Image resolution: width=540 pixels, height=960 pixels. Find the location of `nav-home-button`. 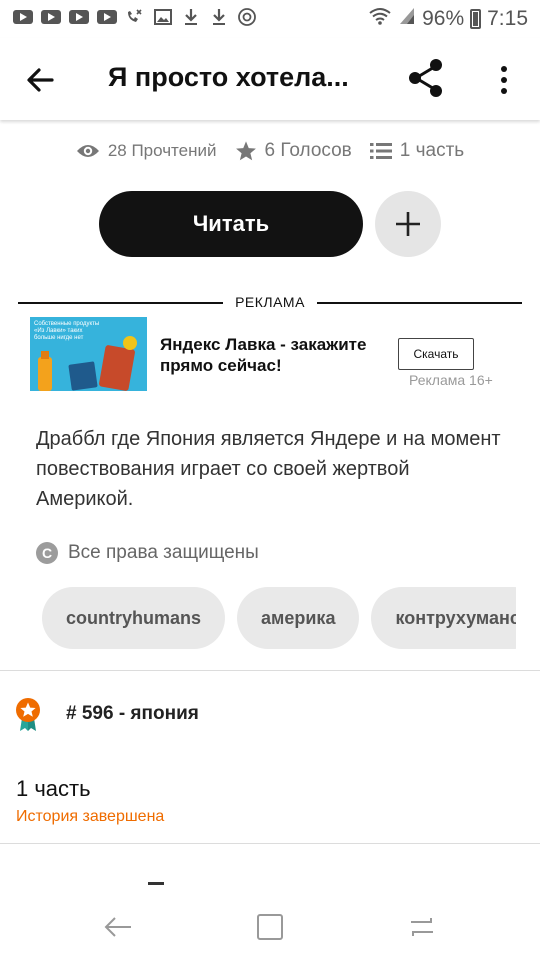

nav-home-button is located at coordinates (270, 927).